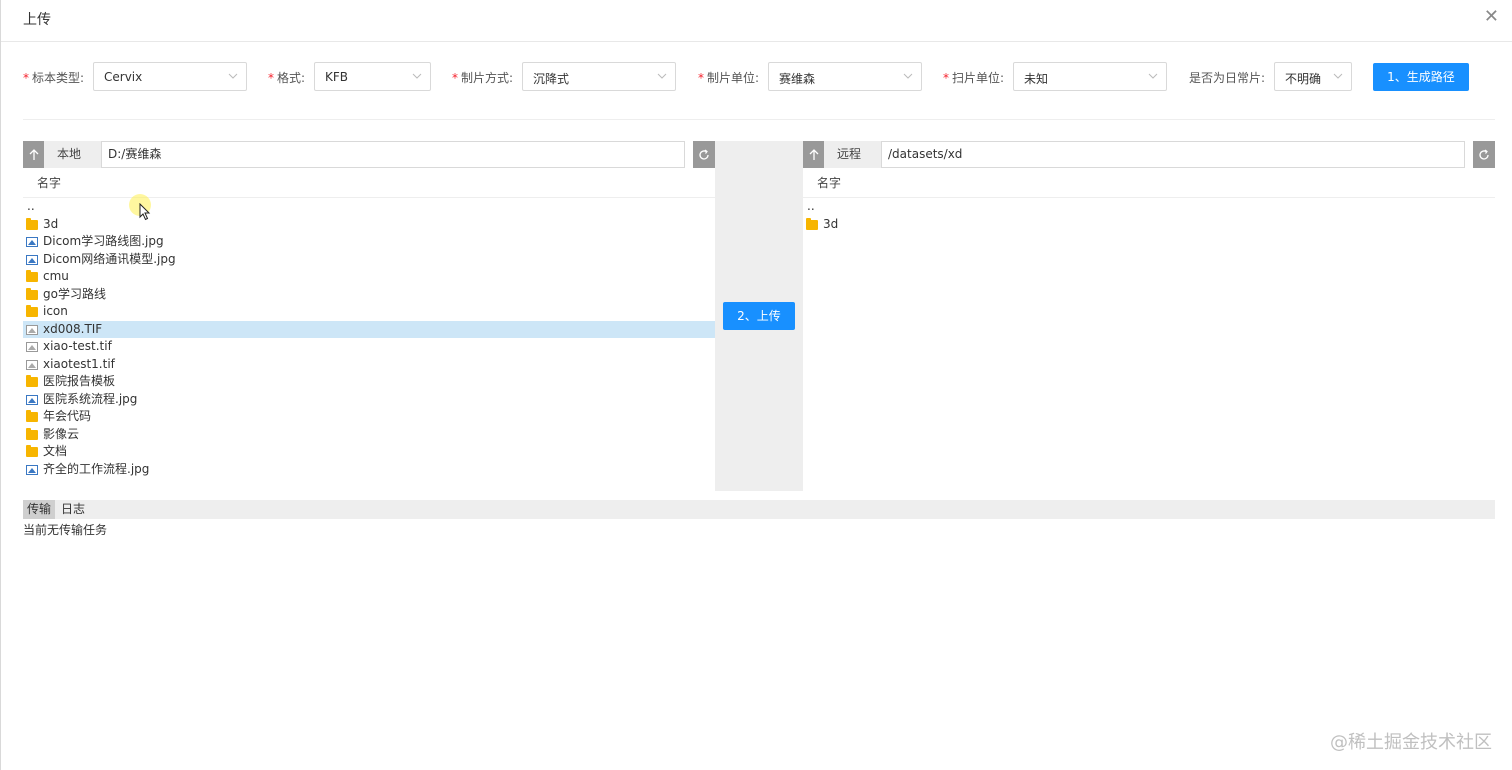 The width and height of the screenshot is (1512, 770). What do you see at coordinates (369, 312) in the screenshot?
I see `file-row: icon` at bounding box center [369, 312].